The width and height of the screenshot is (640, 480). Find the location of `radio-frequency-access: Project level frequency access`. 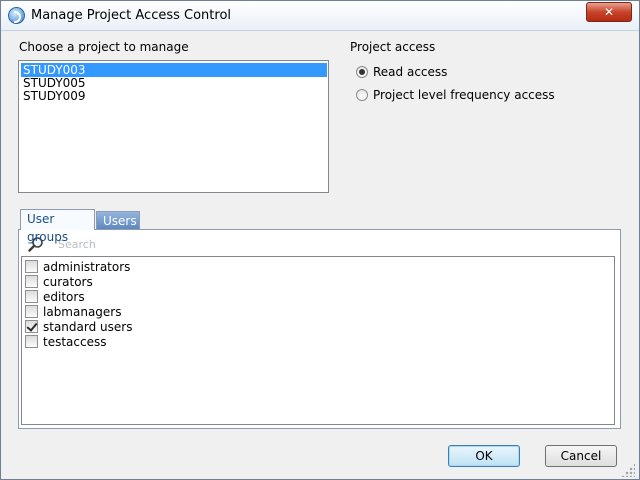

radio-frequency-access: Project level frequency access is located at coordinates (455, 95).